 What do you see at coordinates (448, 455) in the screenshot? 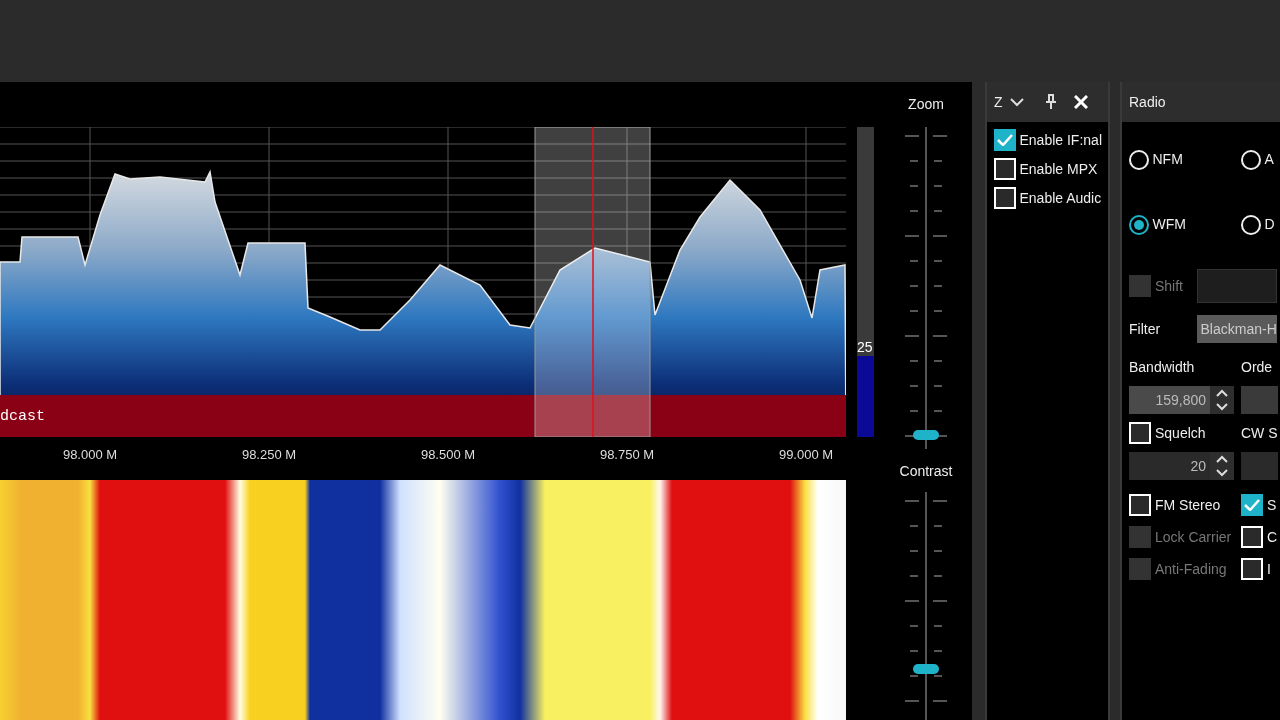
I see `frequency-label: 98.500 M` at bounding box center [448, 455].